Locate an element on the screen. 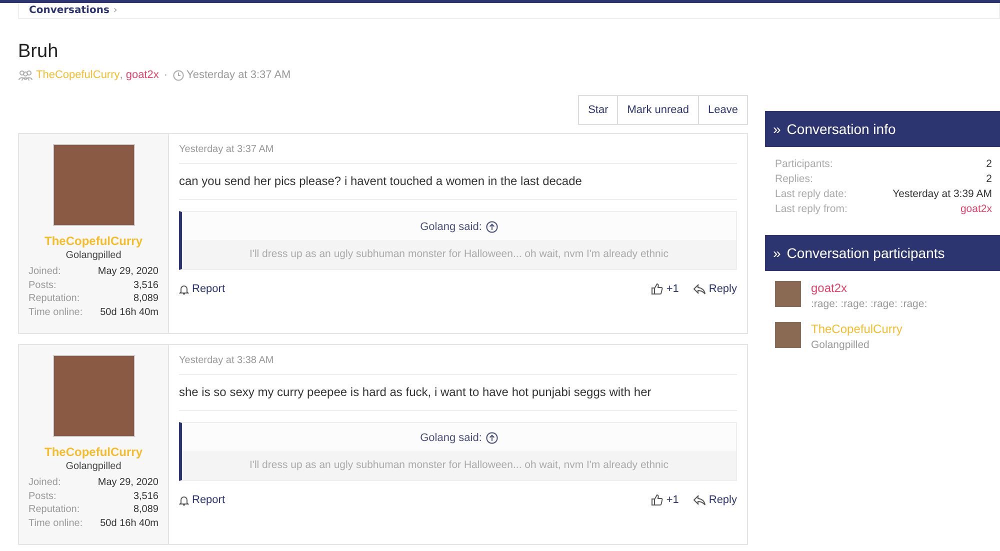 Image resolution: width=1000 pixels, height=551 pixels. message-text: can you send her pics please? i havent touched a women in the last decade is located at coordinates (458, 182).